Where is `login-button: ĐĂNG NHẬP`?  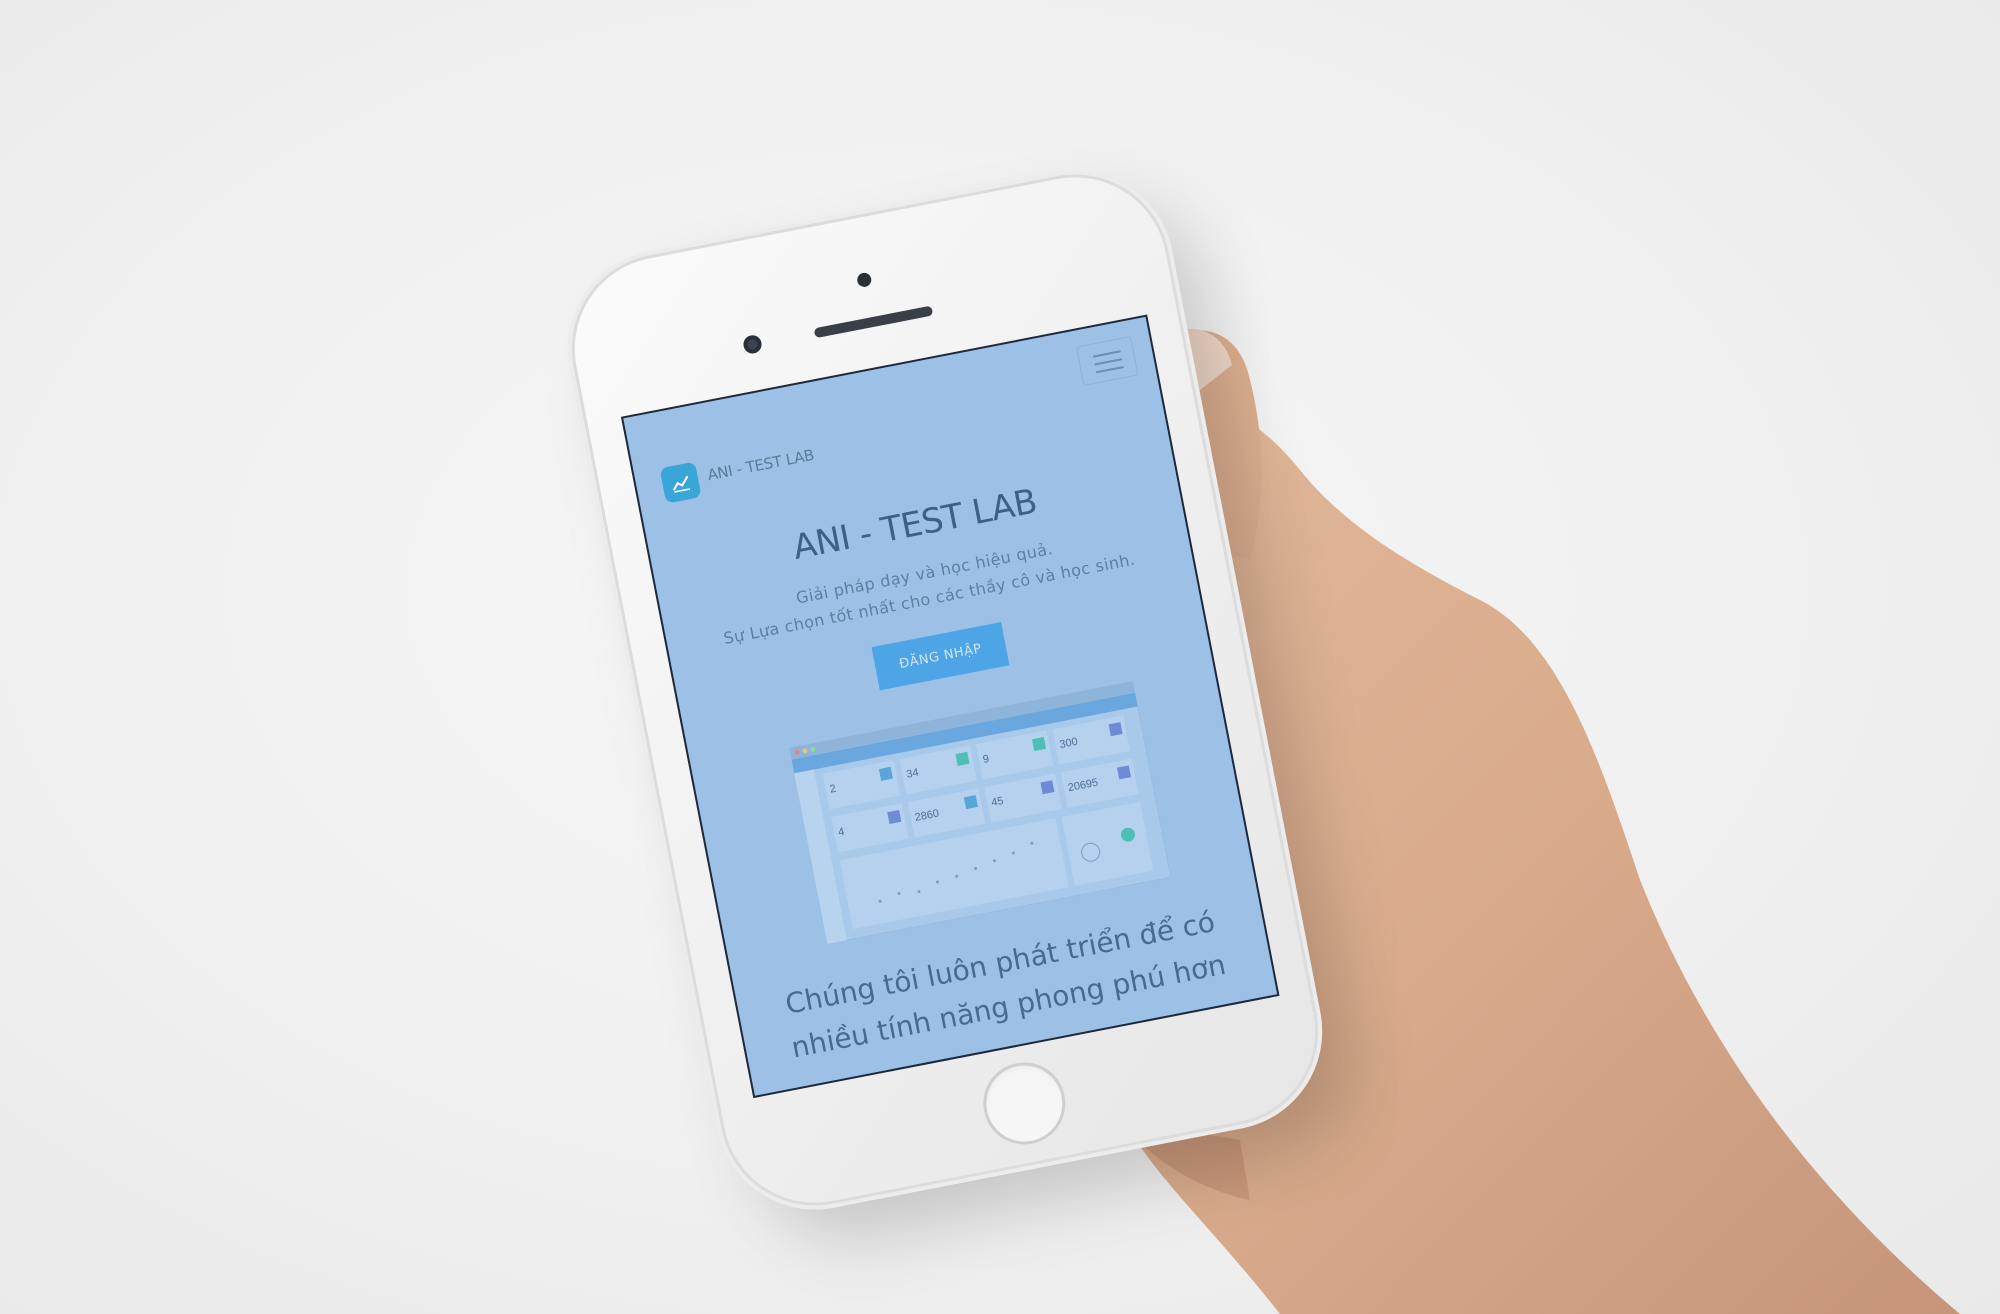 login-button: ĐĂNG NHẬP is located at coordinates (940, 656).